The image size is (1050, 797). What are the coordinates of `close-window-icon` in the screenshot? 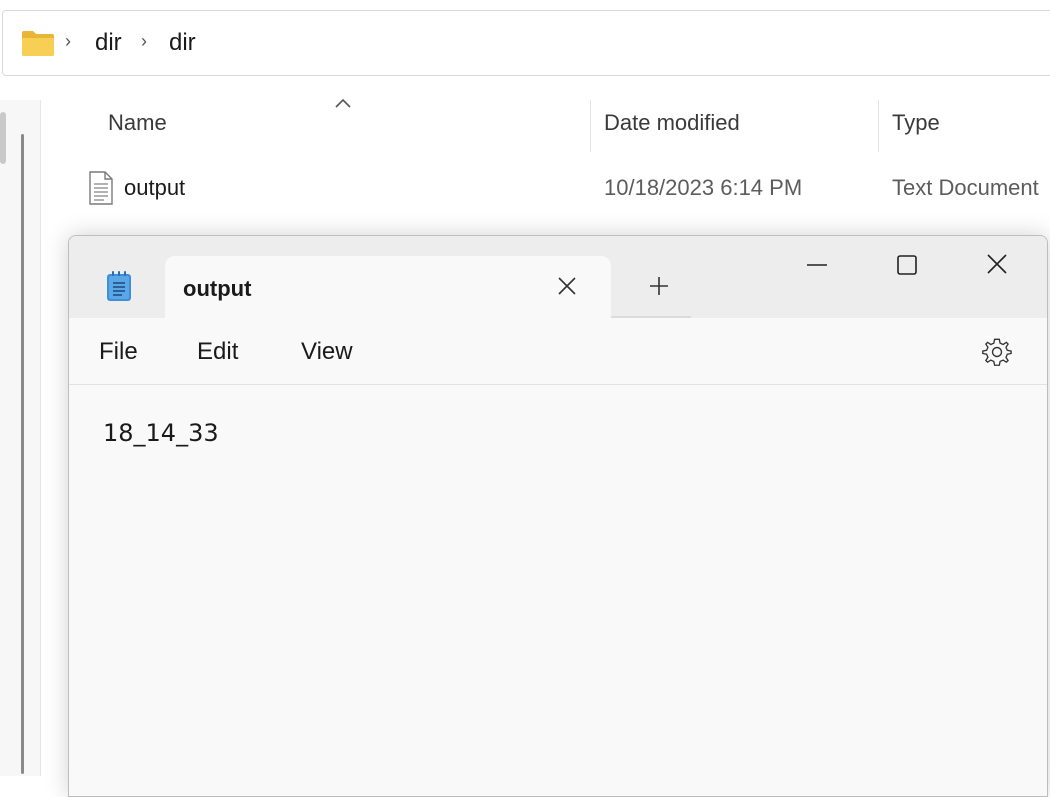 It's located at (997, 266).